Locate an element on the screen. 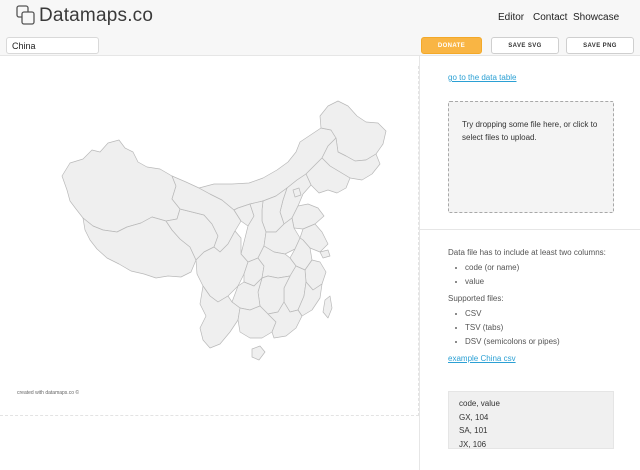 This screenshot has width=640, height=470. format-list: CSV TSV (tabs) DSV (semicolons or pipes) is located at coordinates (538, 328).